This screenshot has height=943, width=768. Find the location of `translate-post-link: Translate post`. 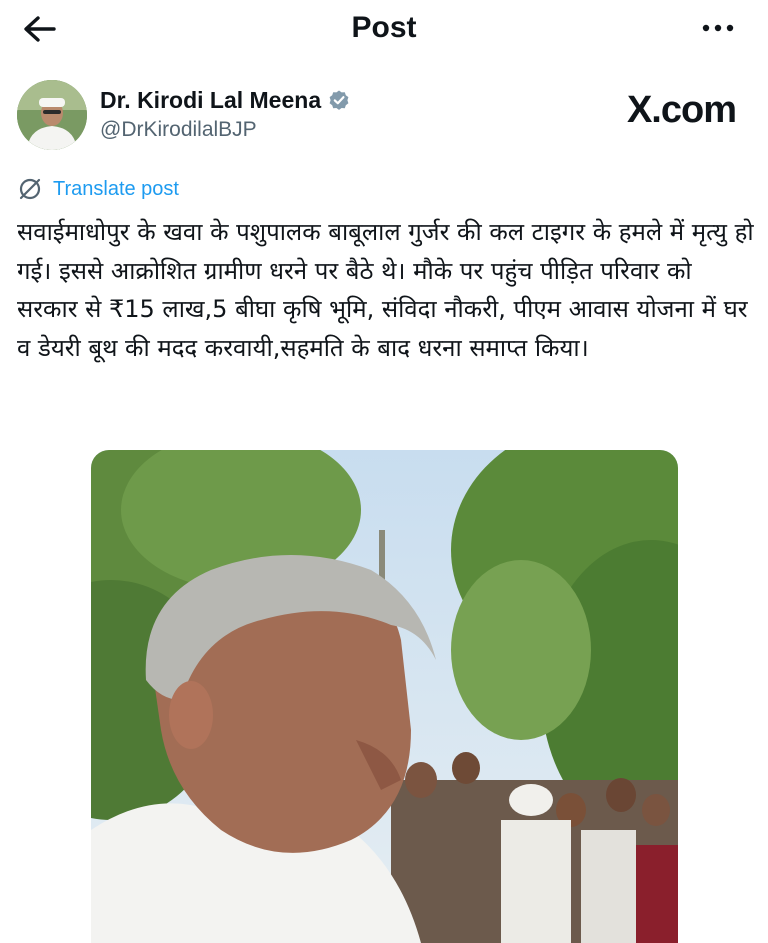

translate-post-link: Translate post is located at coordinates (98, 189).